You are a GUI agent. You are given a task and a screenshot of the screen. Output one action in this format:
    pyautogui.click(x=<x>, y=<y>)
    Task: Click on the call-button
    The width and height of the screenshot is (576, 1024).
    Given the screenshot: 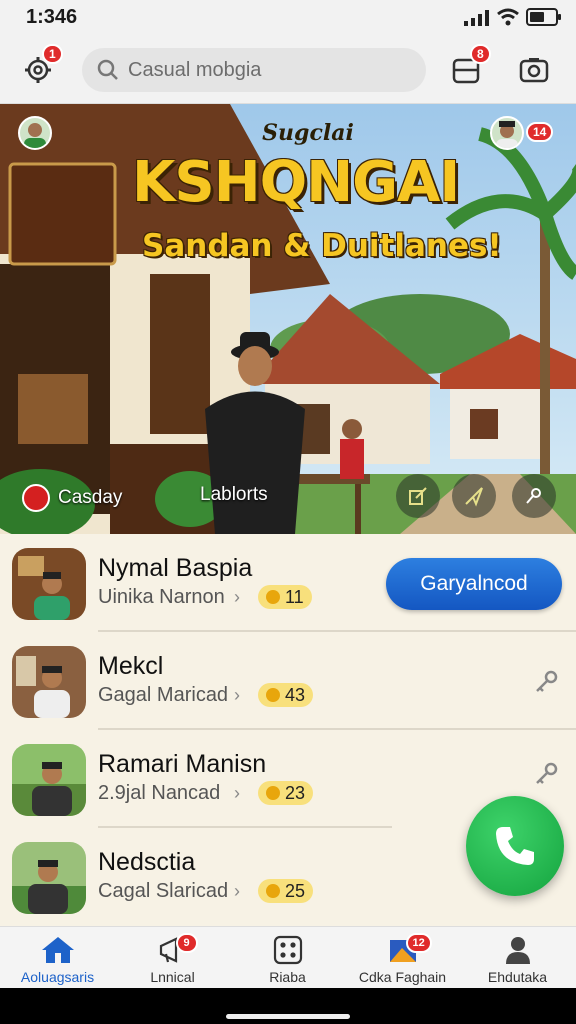 What is the action you would take?
    pyautogui.click(x=515, y=846)
    